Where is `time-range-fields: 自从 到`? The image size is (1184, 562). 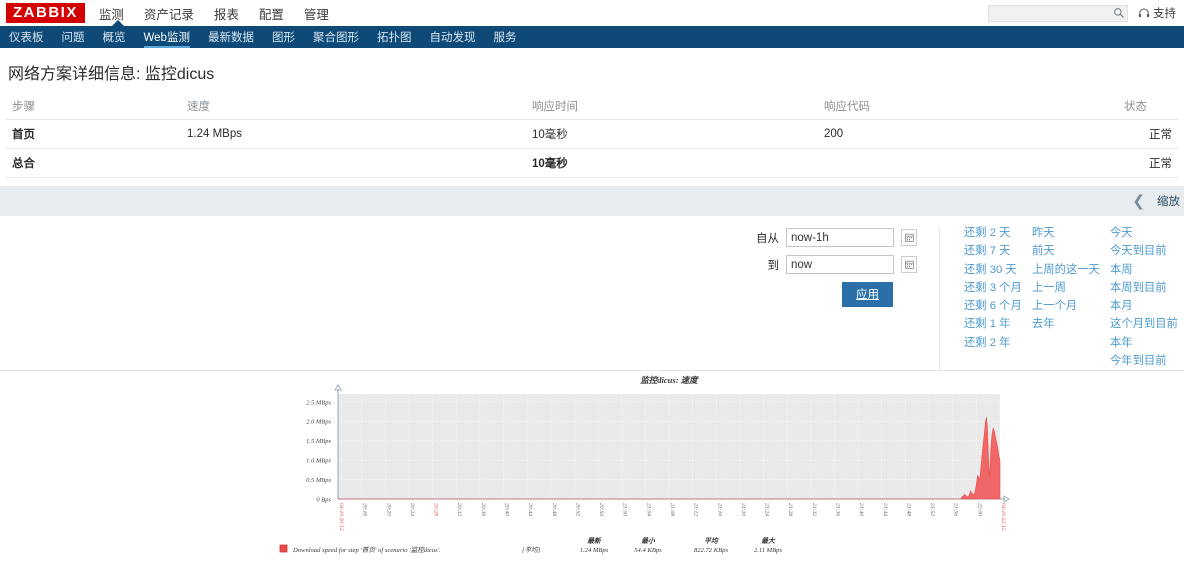
time-range-fields: 自从 到 is located at coordinates (845, 299).